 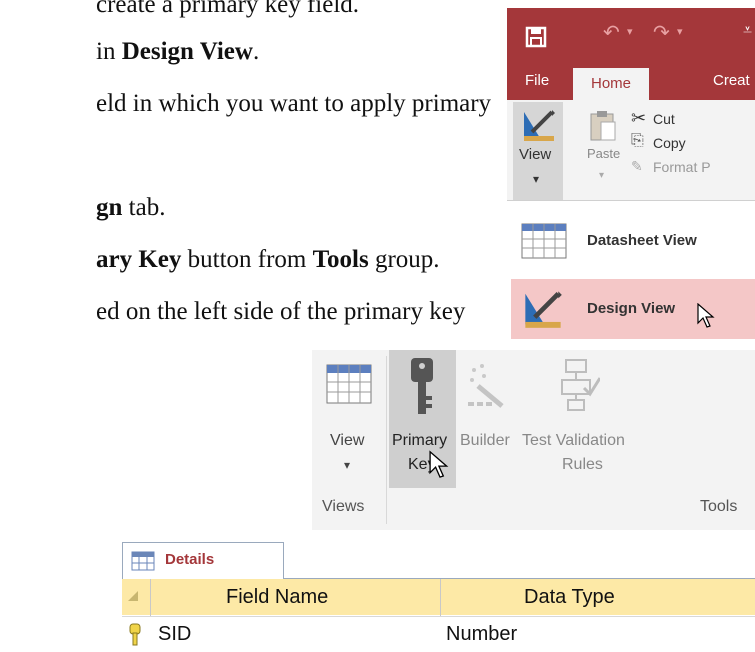 I want to click on doc-text: in, so click(x=109, y=51).